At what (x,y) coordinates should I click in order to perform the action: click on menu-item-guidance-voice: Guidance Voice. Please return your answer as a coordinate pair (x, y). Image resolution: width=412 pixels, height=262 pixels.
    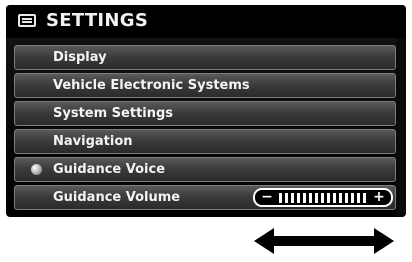
    Looking at the image, I should click on (205, 169).